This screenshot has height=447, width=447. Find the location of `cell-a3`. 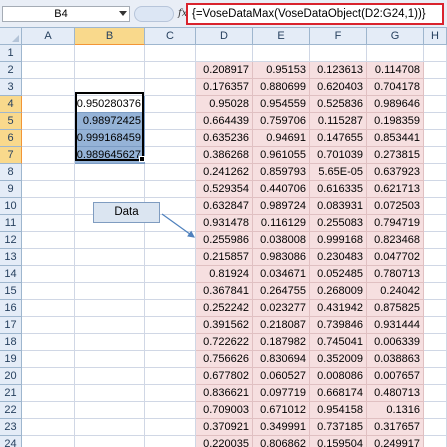

cell-a3 is located at coordinates (48, 87).